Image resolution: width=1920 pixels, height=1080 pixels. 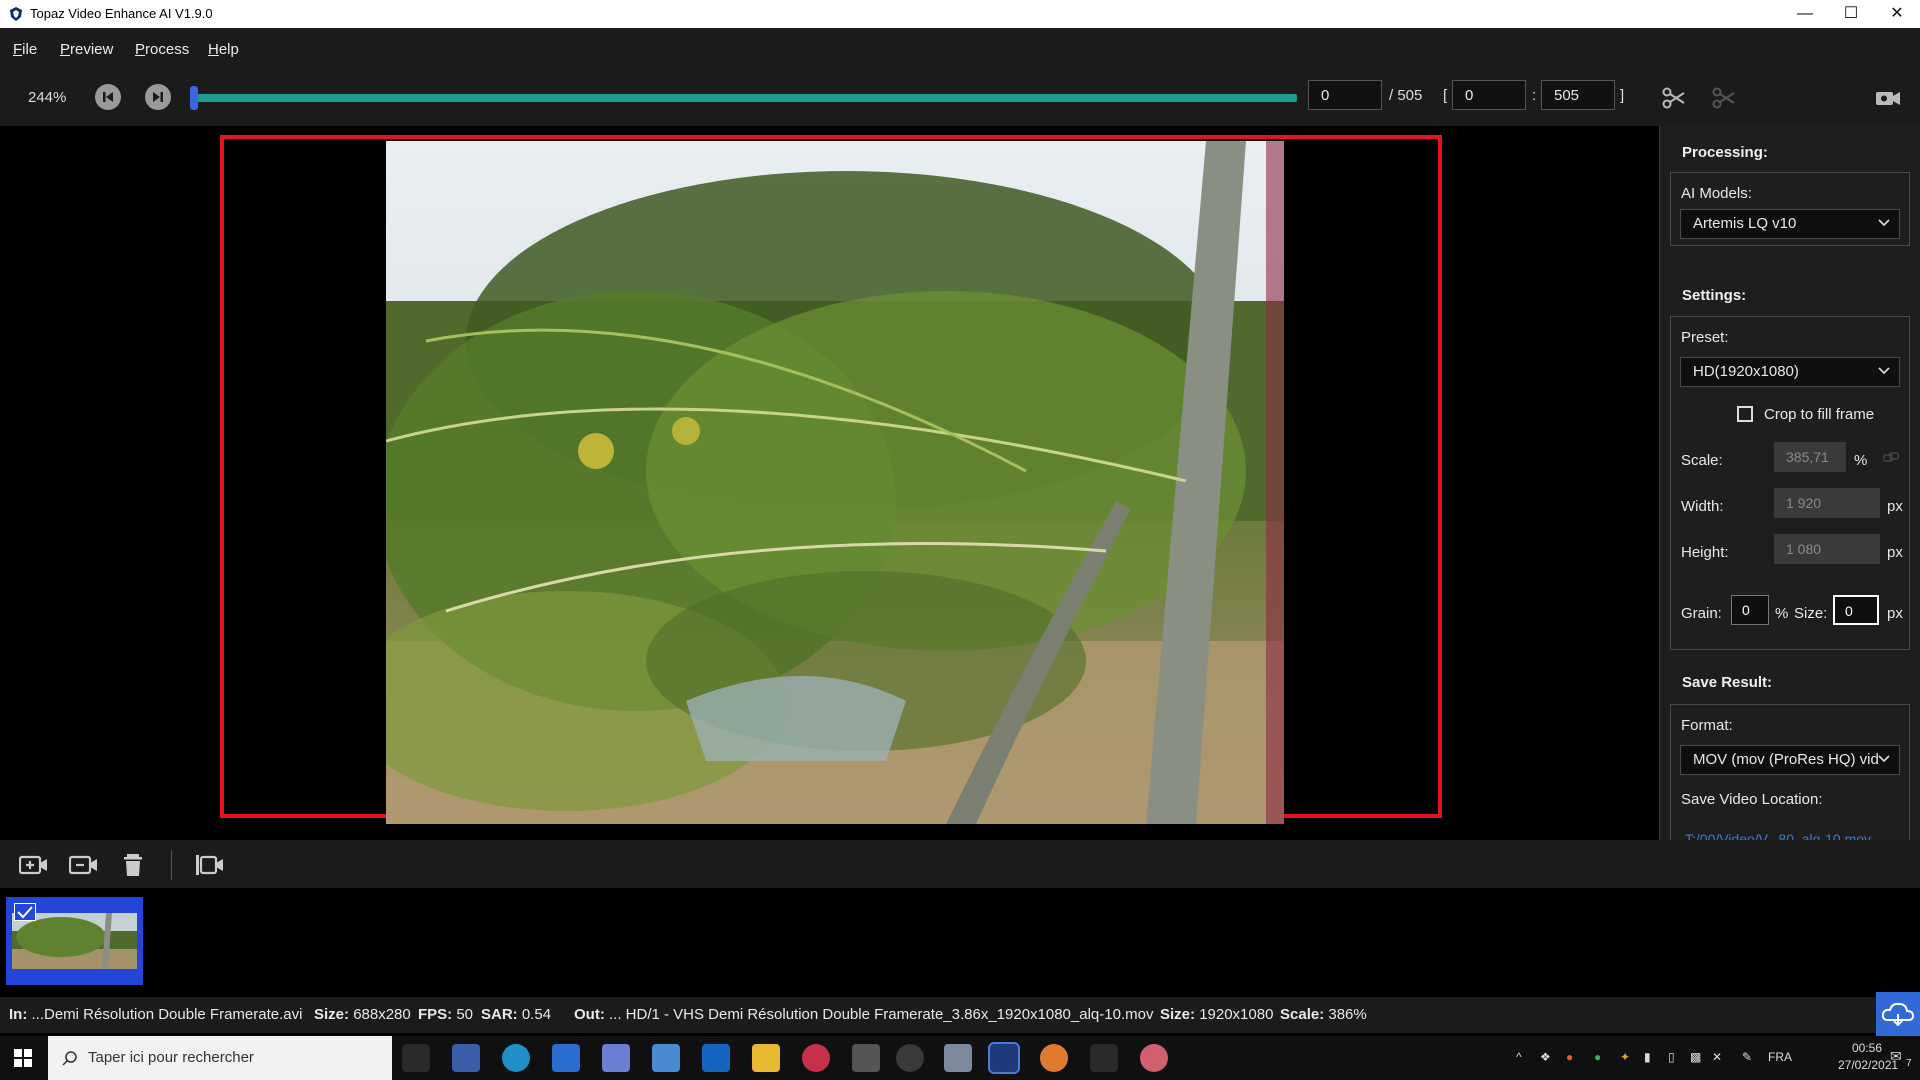 I want to click on range-start-input: 0, so click(x=1489, y=95).